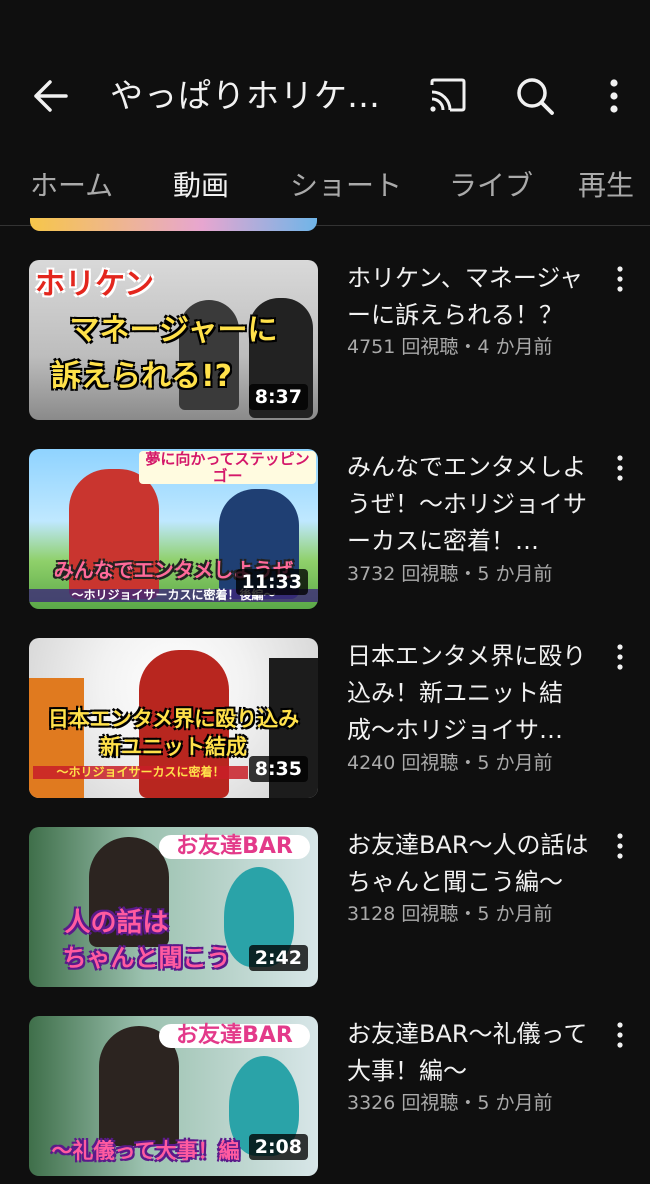 This screenshot has width=650, height=1184. Describe the element at coordinates (141, 376) in the screenshot. I see `thumbnail-text: 訴えられる!?` at that location.